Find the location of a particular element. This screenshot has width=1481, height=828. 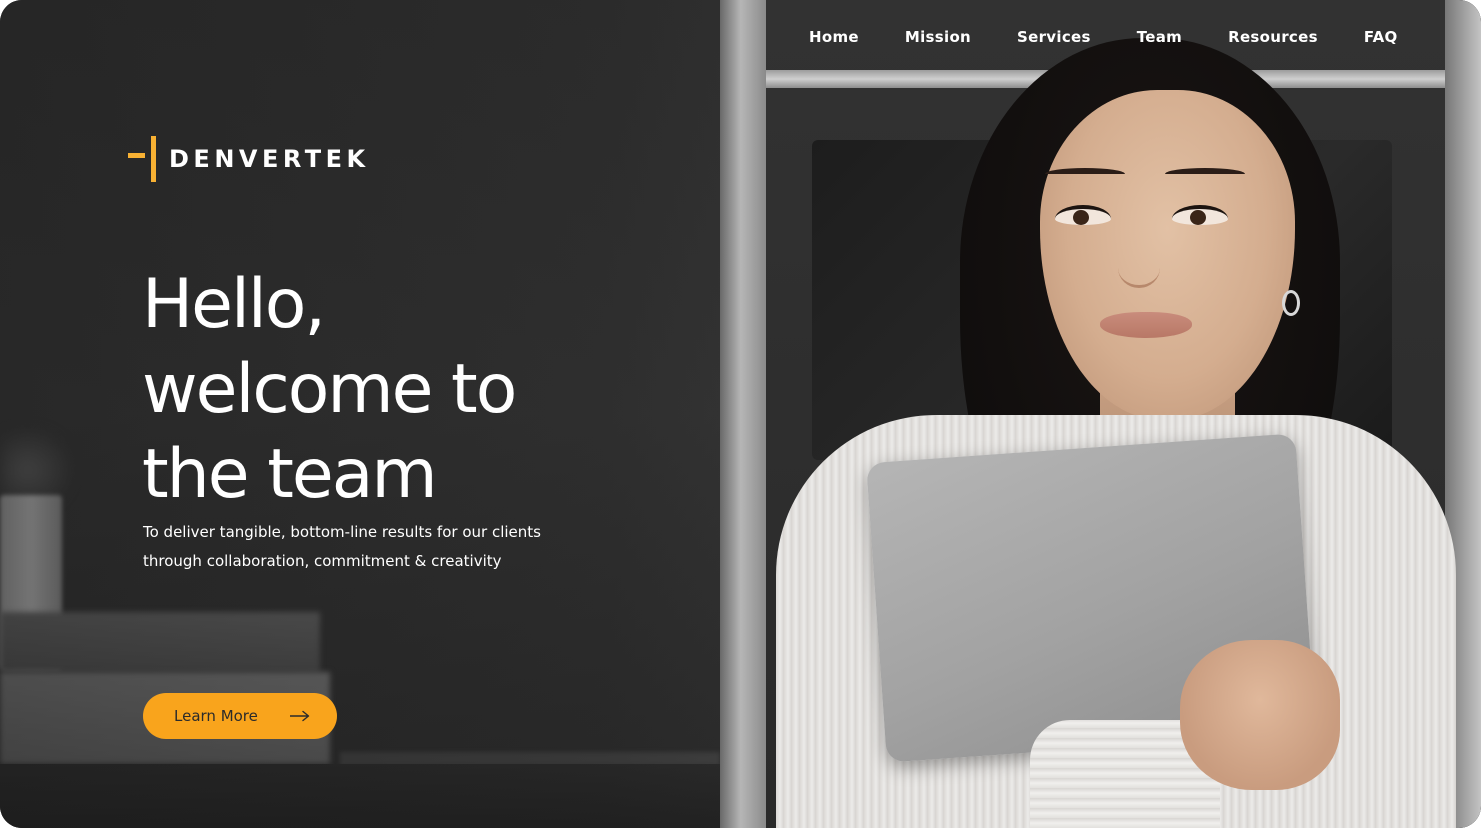

nav-team: Team is located at coordinates (1159, 37).